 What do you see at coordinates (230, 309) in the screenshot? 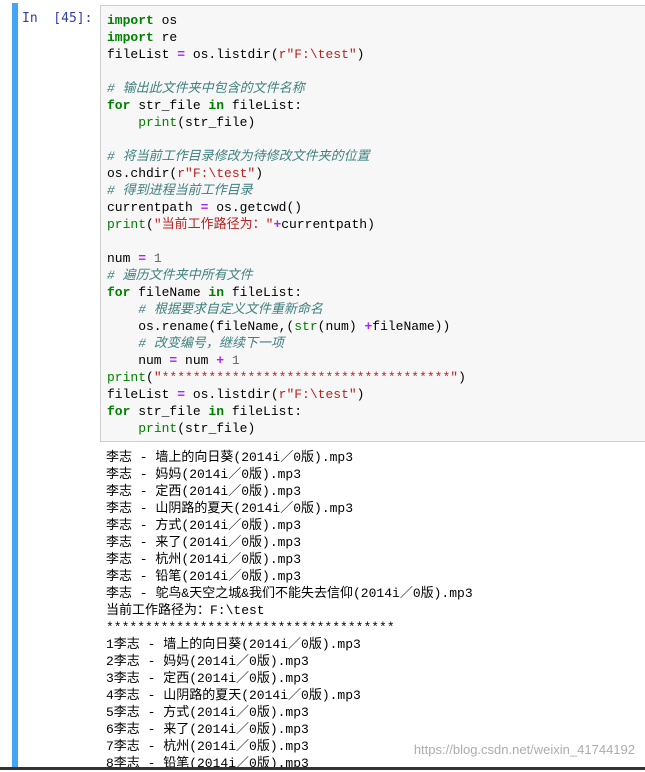
I see `code-token: # 根据要求自定义文件重新命名` at bounding box center [230, 309].